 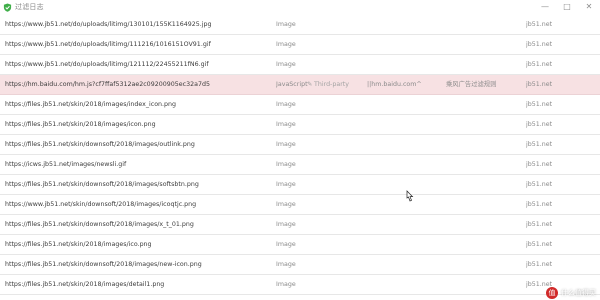 What do you see at coordinates (578, 292) in the screenshot?
I see `watermark-text: 什么值得买` at bounding box center [578, 292].